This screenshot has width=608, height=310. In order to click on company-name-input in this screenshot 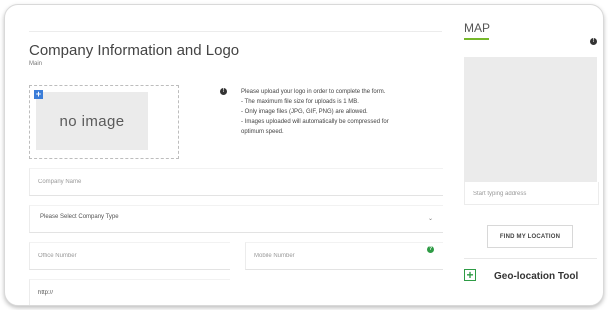, I will do `click(236, 182)`.